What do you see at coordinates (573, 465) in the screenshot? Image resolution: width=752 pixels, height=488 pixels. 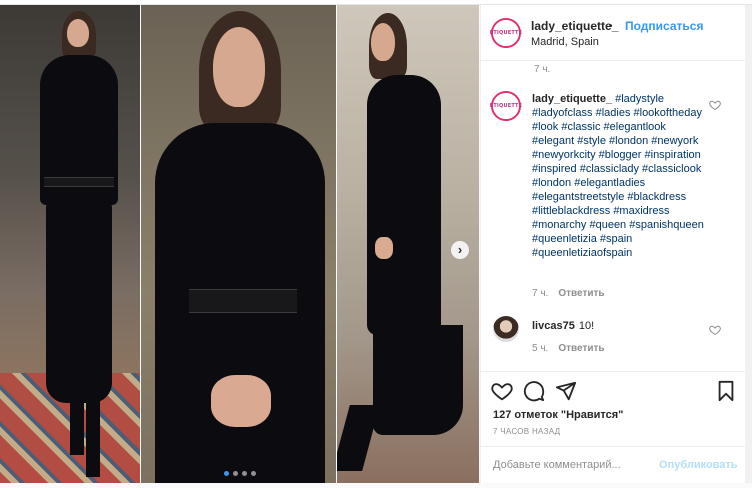 I see `comment-input` at bounding box center [573, 465].